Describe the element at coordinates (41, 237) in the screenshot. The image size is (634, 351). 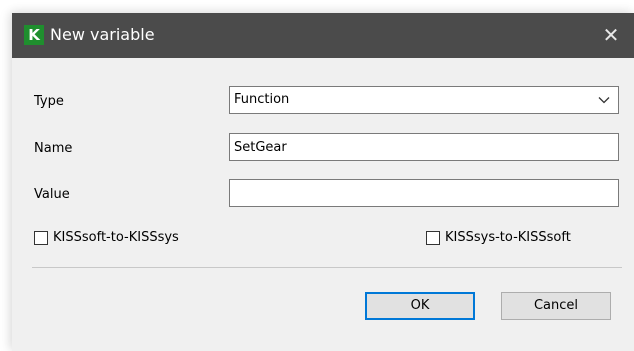
I see `kisssoft-to-kisssys-checkbox` at that location.